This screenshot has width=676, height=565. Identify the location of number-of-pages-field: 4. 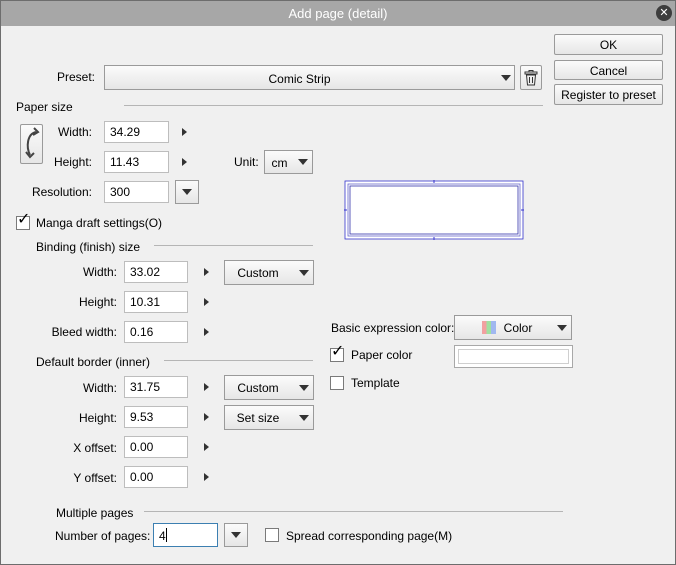
(185, 535).